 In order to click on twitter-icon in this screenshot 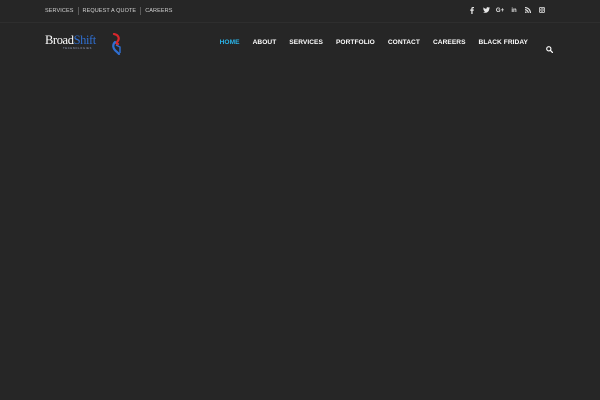, I will do `click(486, 11)`.